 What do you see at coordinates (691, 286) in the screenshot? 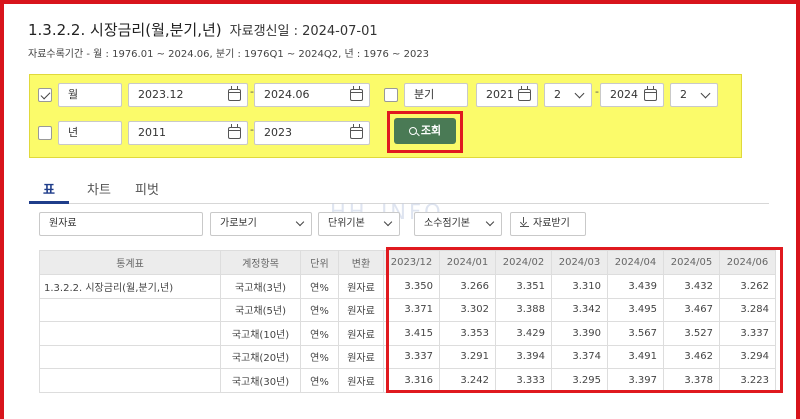
I see `value-cell: 3.432` at bounding box center [691, 286].